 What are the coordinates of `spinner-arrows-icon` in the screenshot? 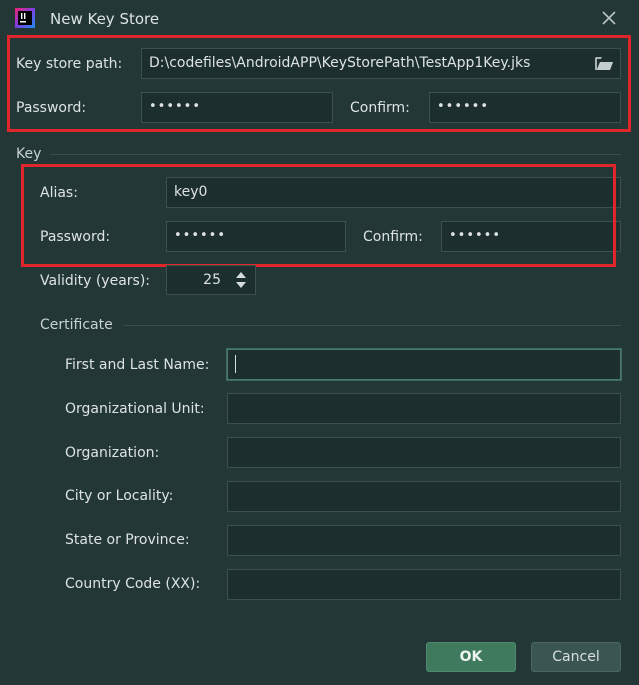 It's located at (241, 280).